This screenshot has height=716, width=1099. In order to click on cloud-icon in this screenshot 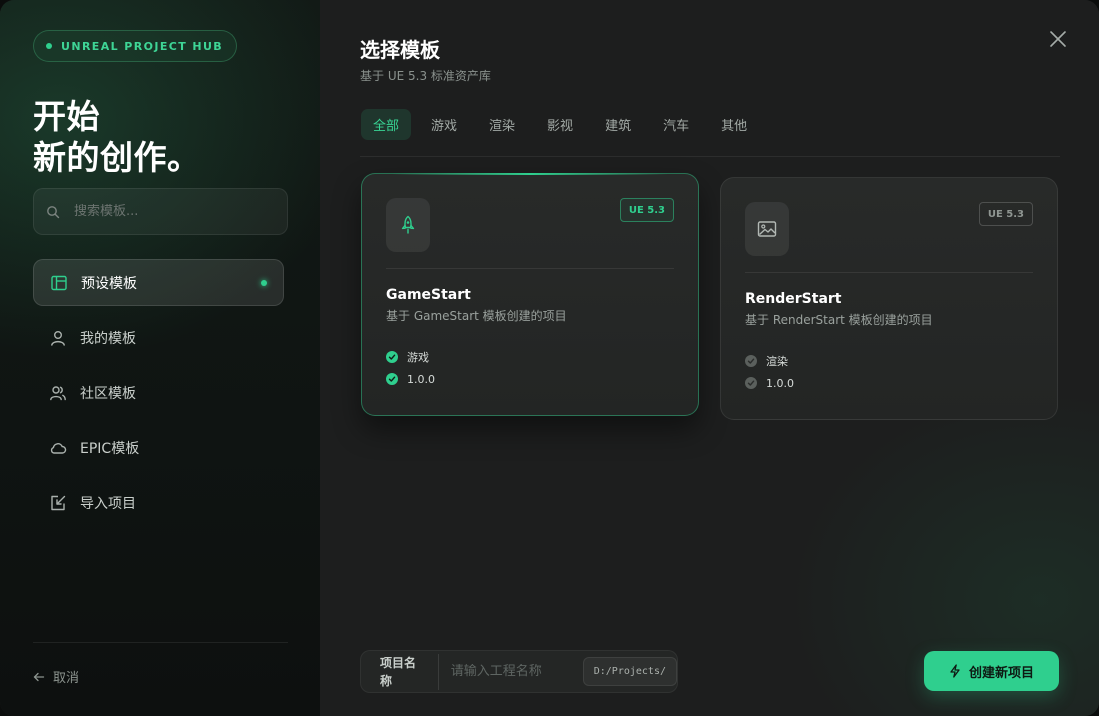, I will do `click(58, 448)`.